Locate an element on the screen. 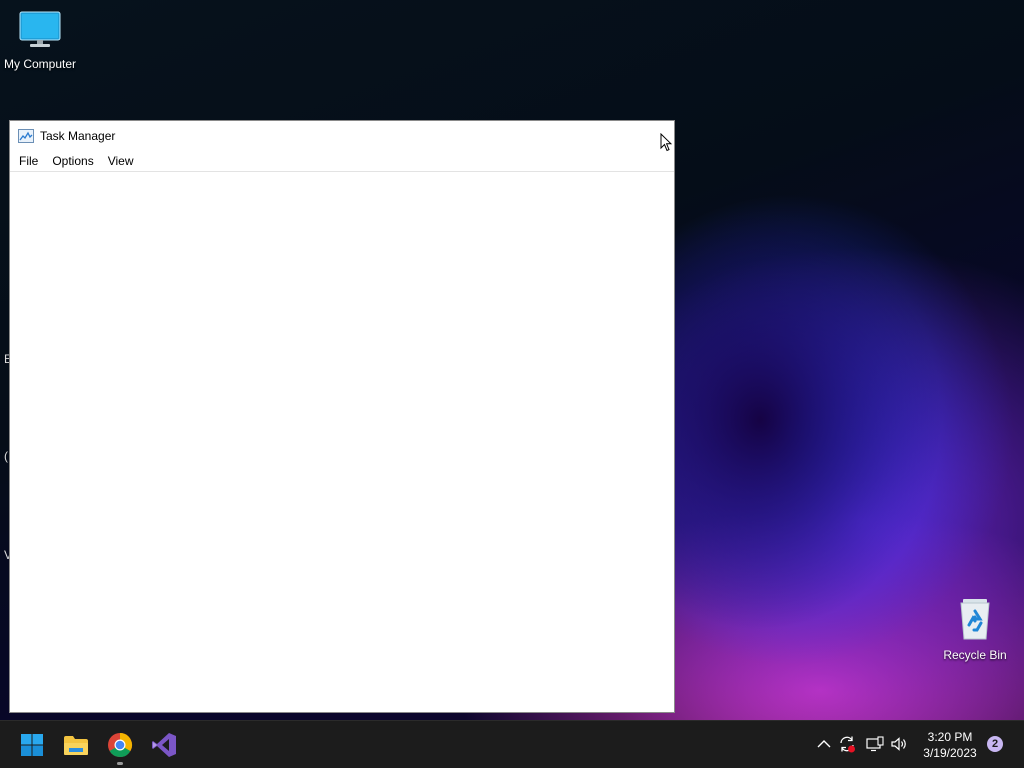  network-icon is located at coordinates (875, 744).